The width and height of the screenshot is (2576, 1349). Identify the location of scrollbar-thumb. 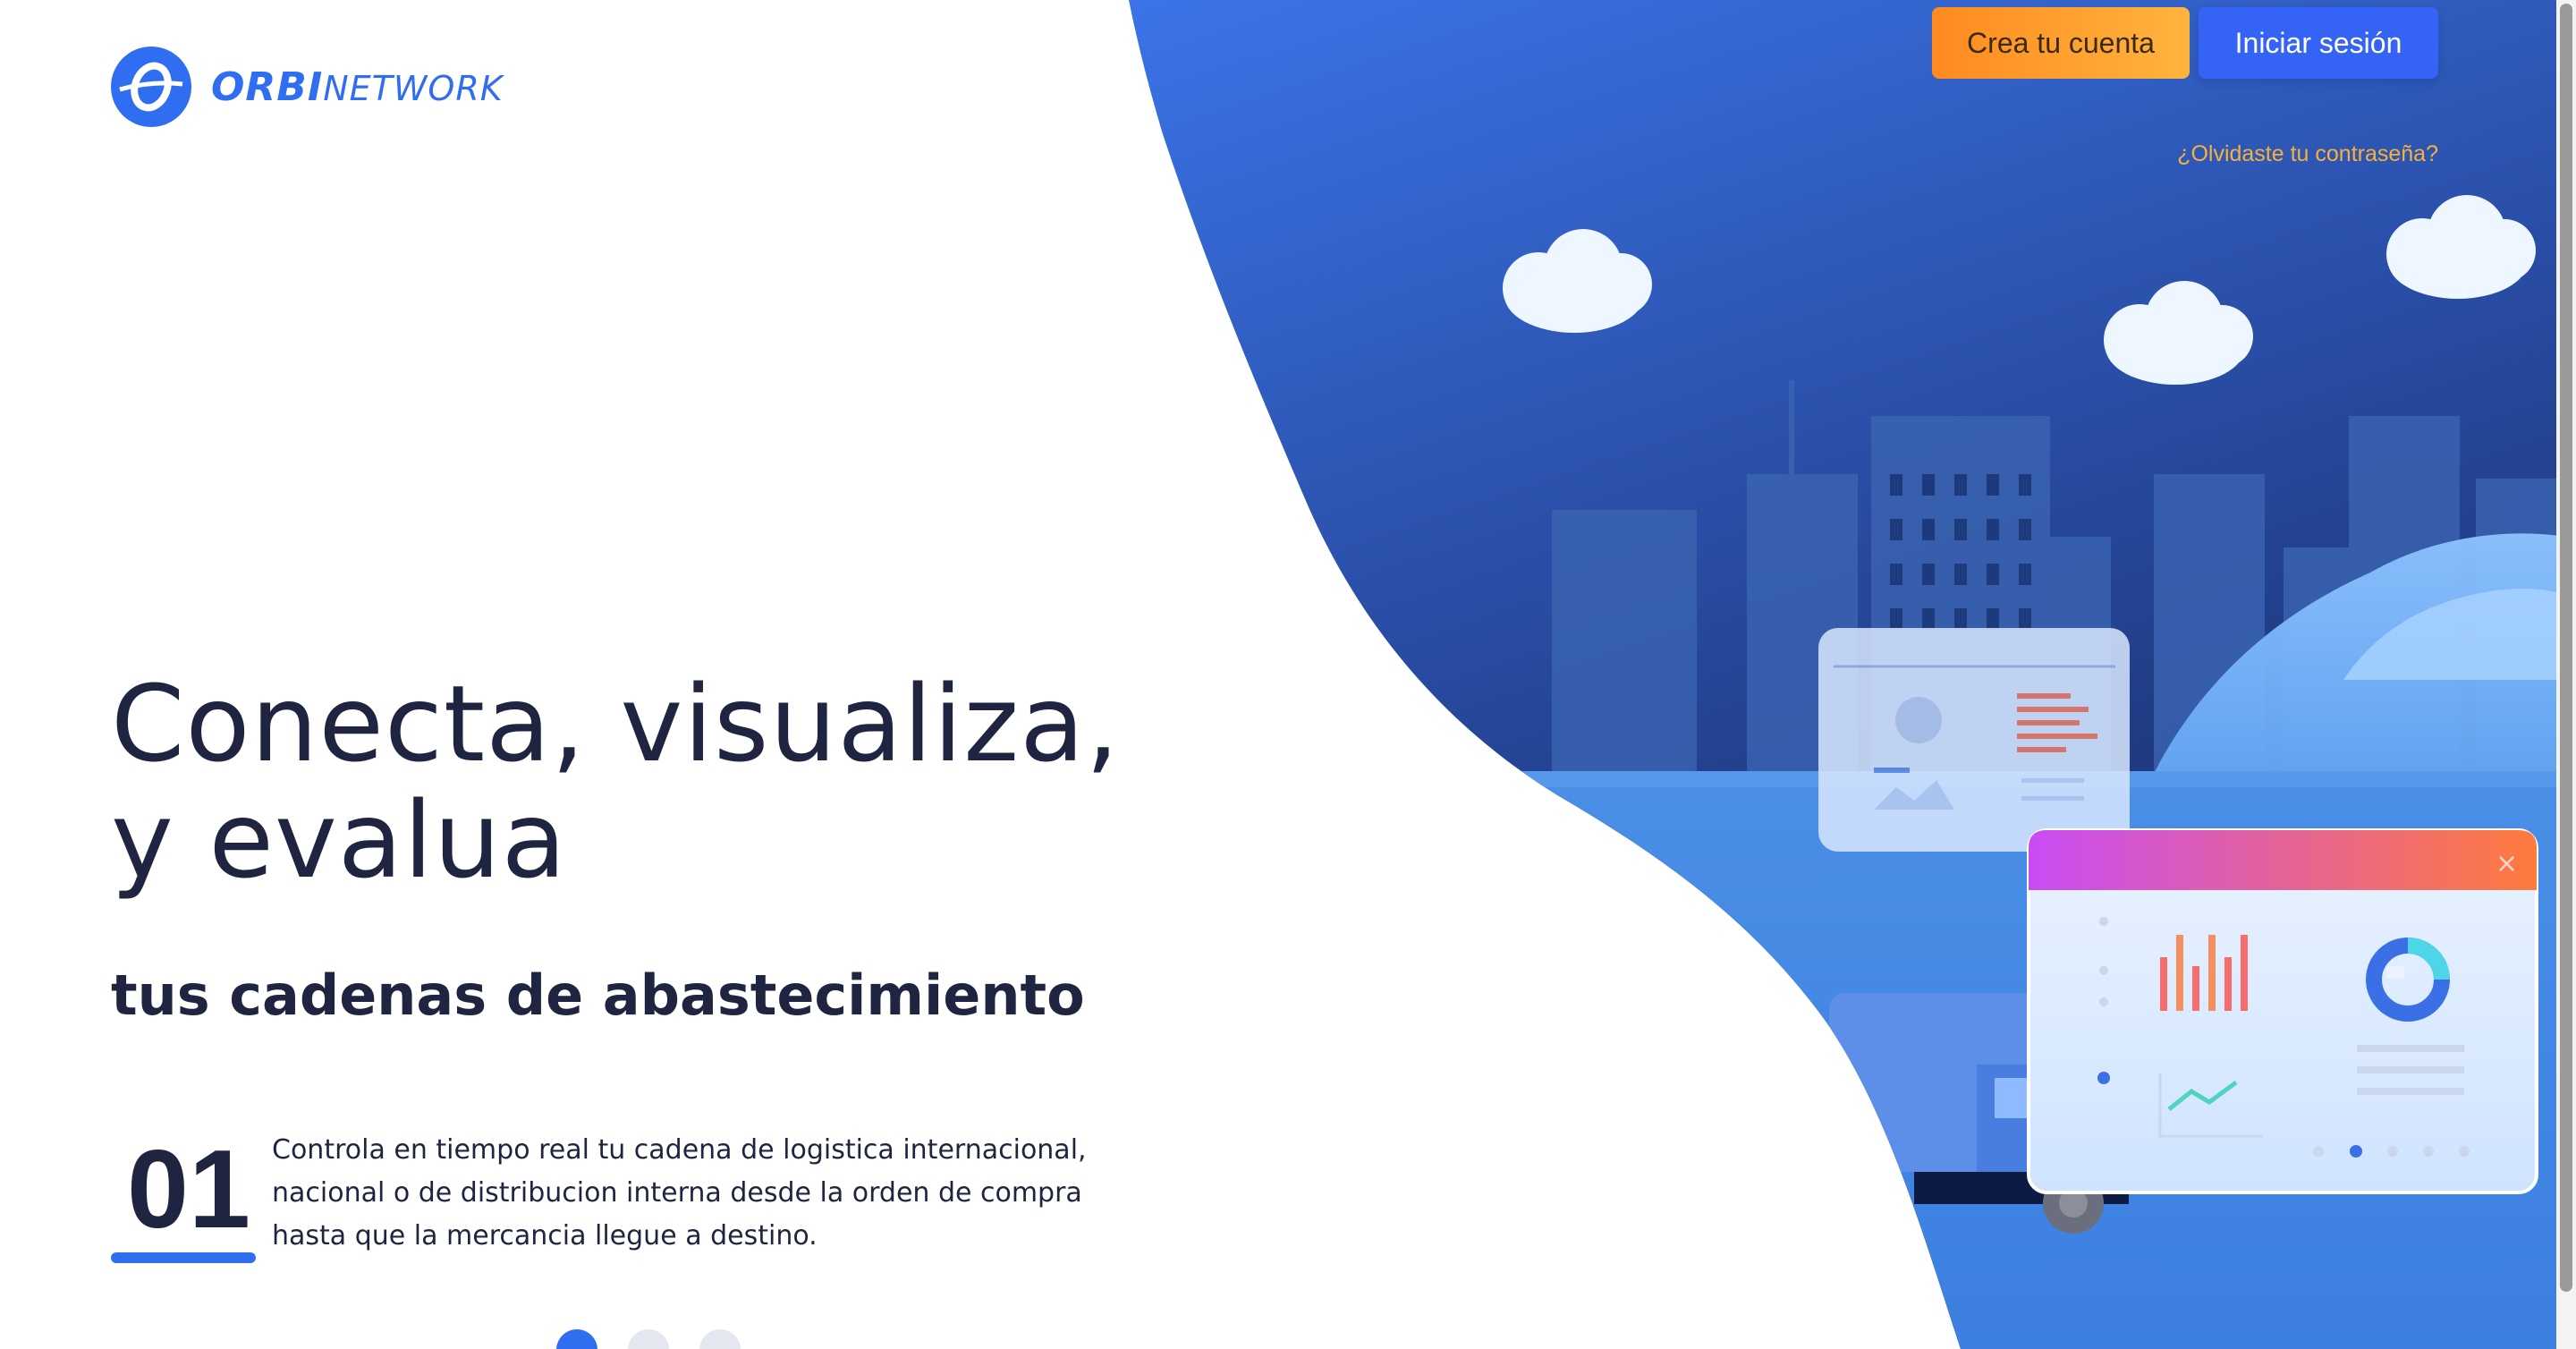
(2566, 648).